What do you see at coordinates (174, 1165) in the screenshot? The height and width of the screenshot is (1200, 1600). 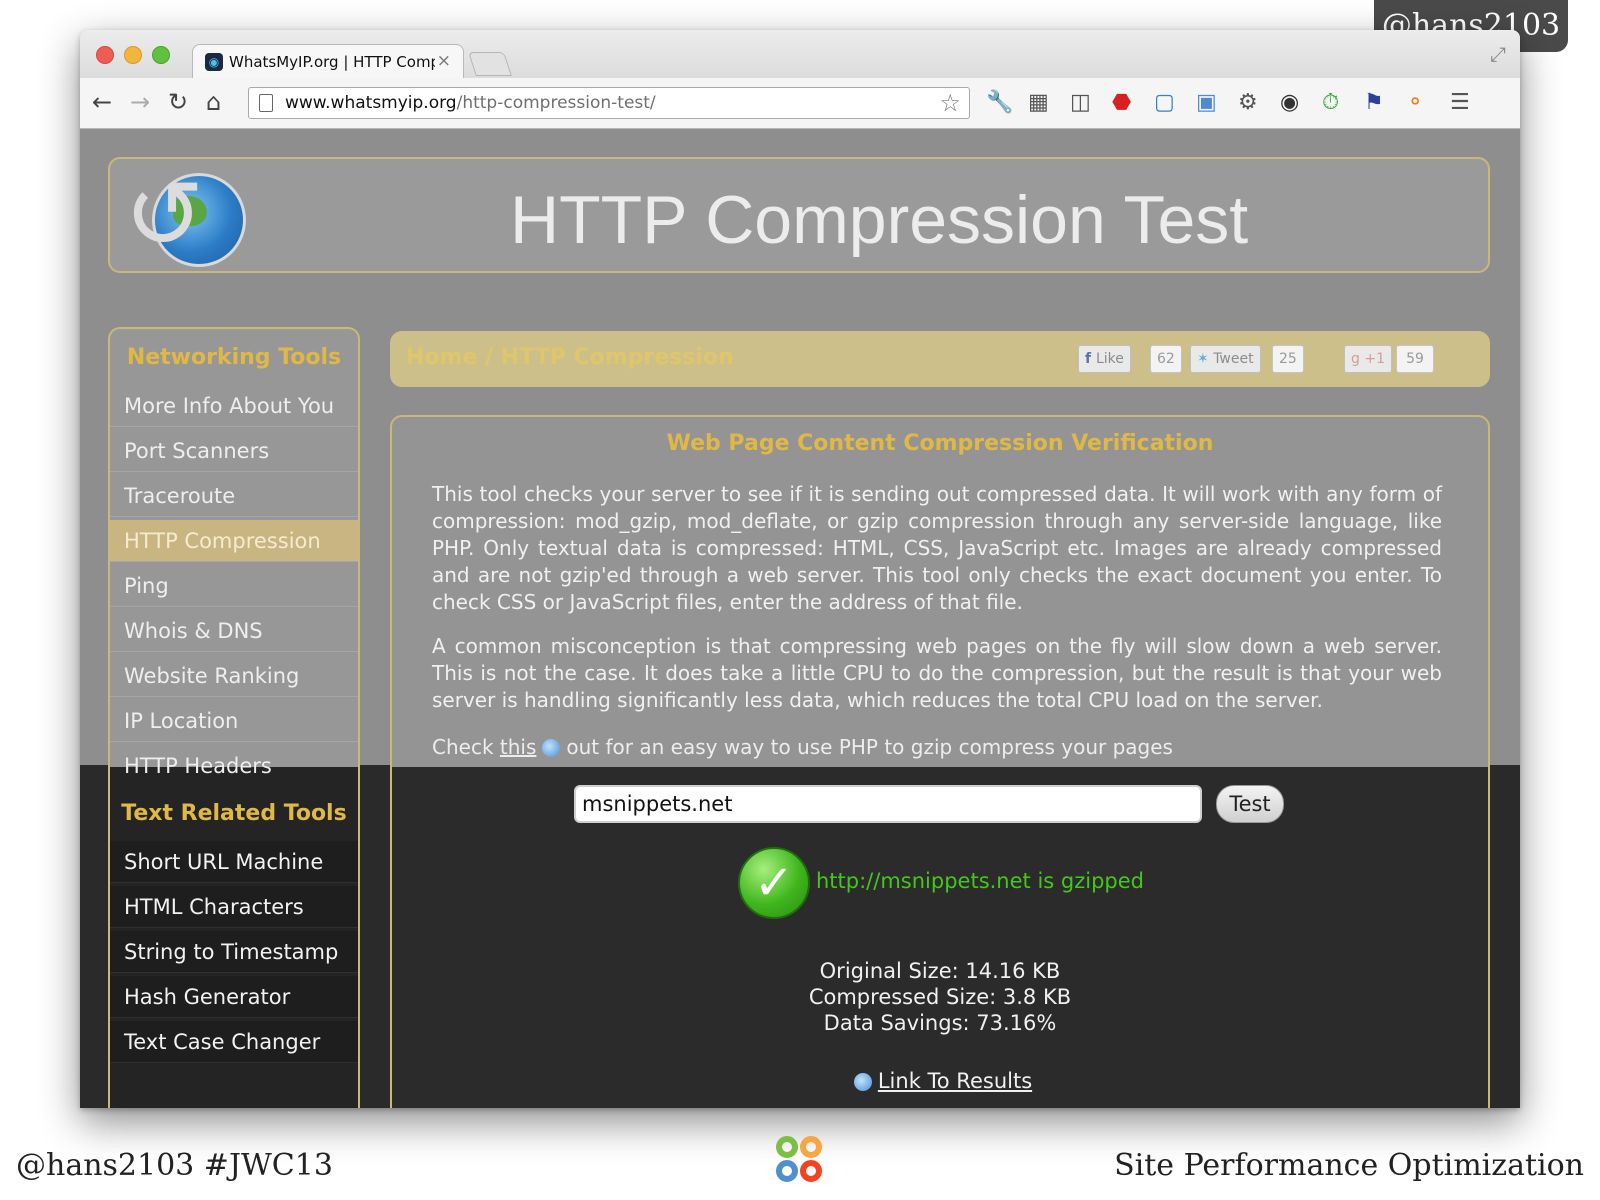 I see `footer-handle: @hans2103 #JWC13` at bounding box center [174, 1165].